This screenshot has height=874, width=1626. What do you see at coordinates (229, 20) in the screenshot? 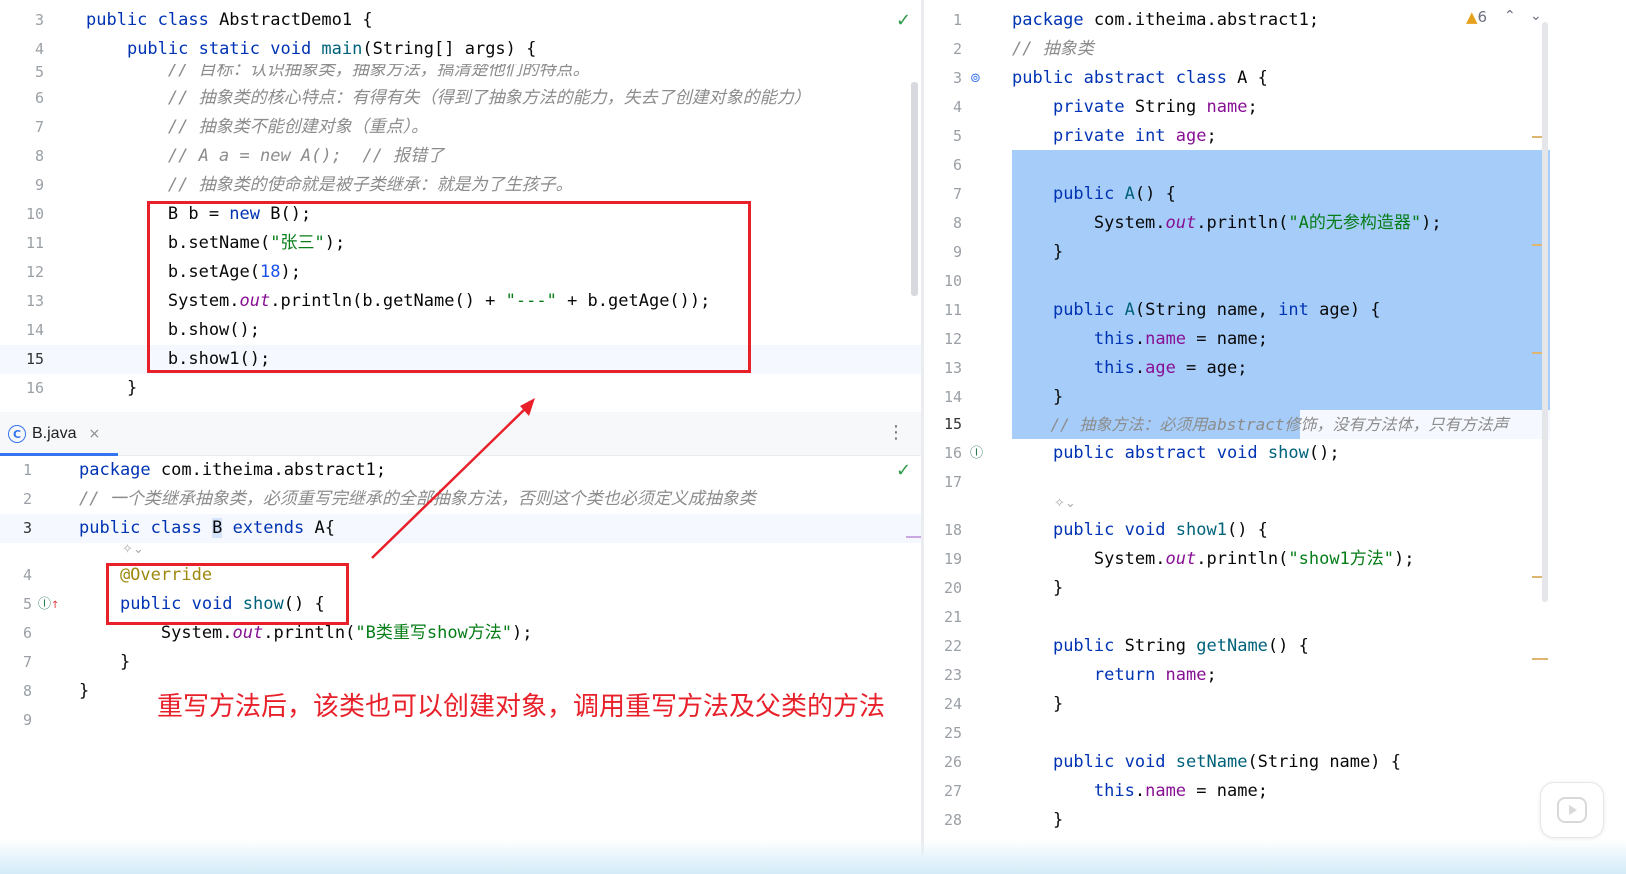
I see `code-line: public class AbstractDemo1 {` at bounding box center [229, 20].